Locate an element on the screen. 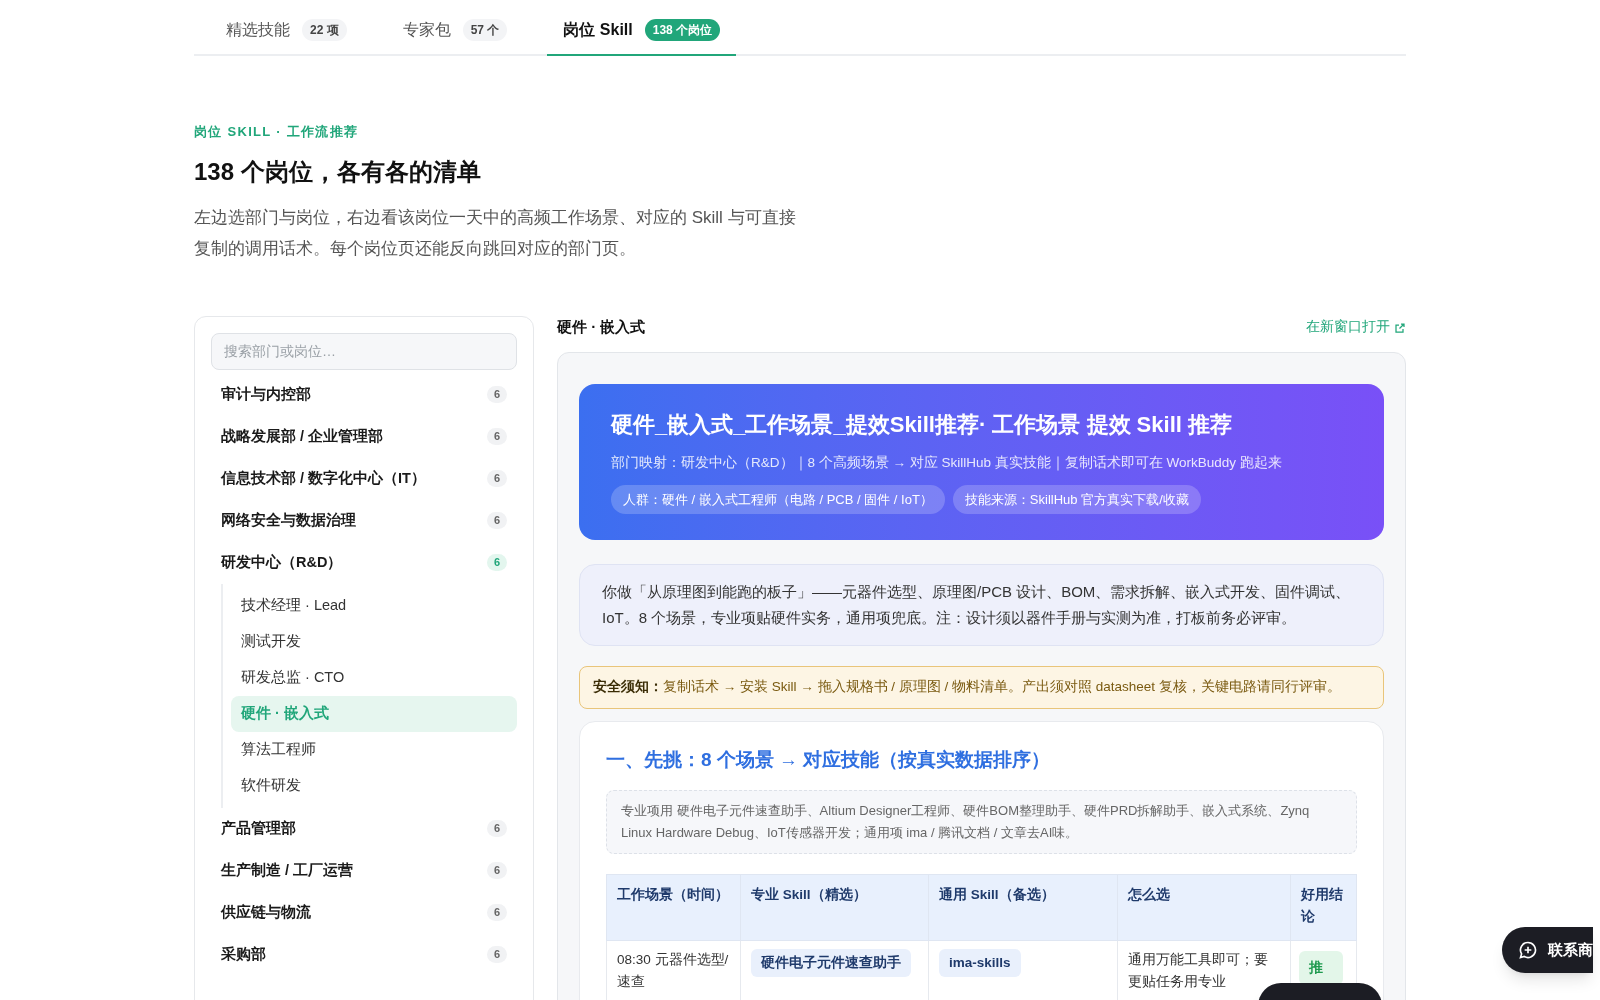  department-item: 产品管理部 6 is located at coordinates (364, 828).